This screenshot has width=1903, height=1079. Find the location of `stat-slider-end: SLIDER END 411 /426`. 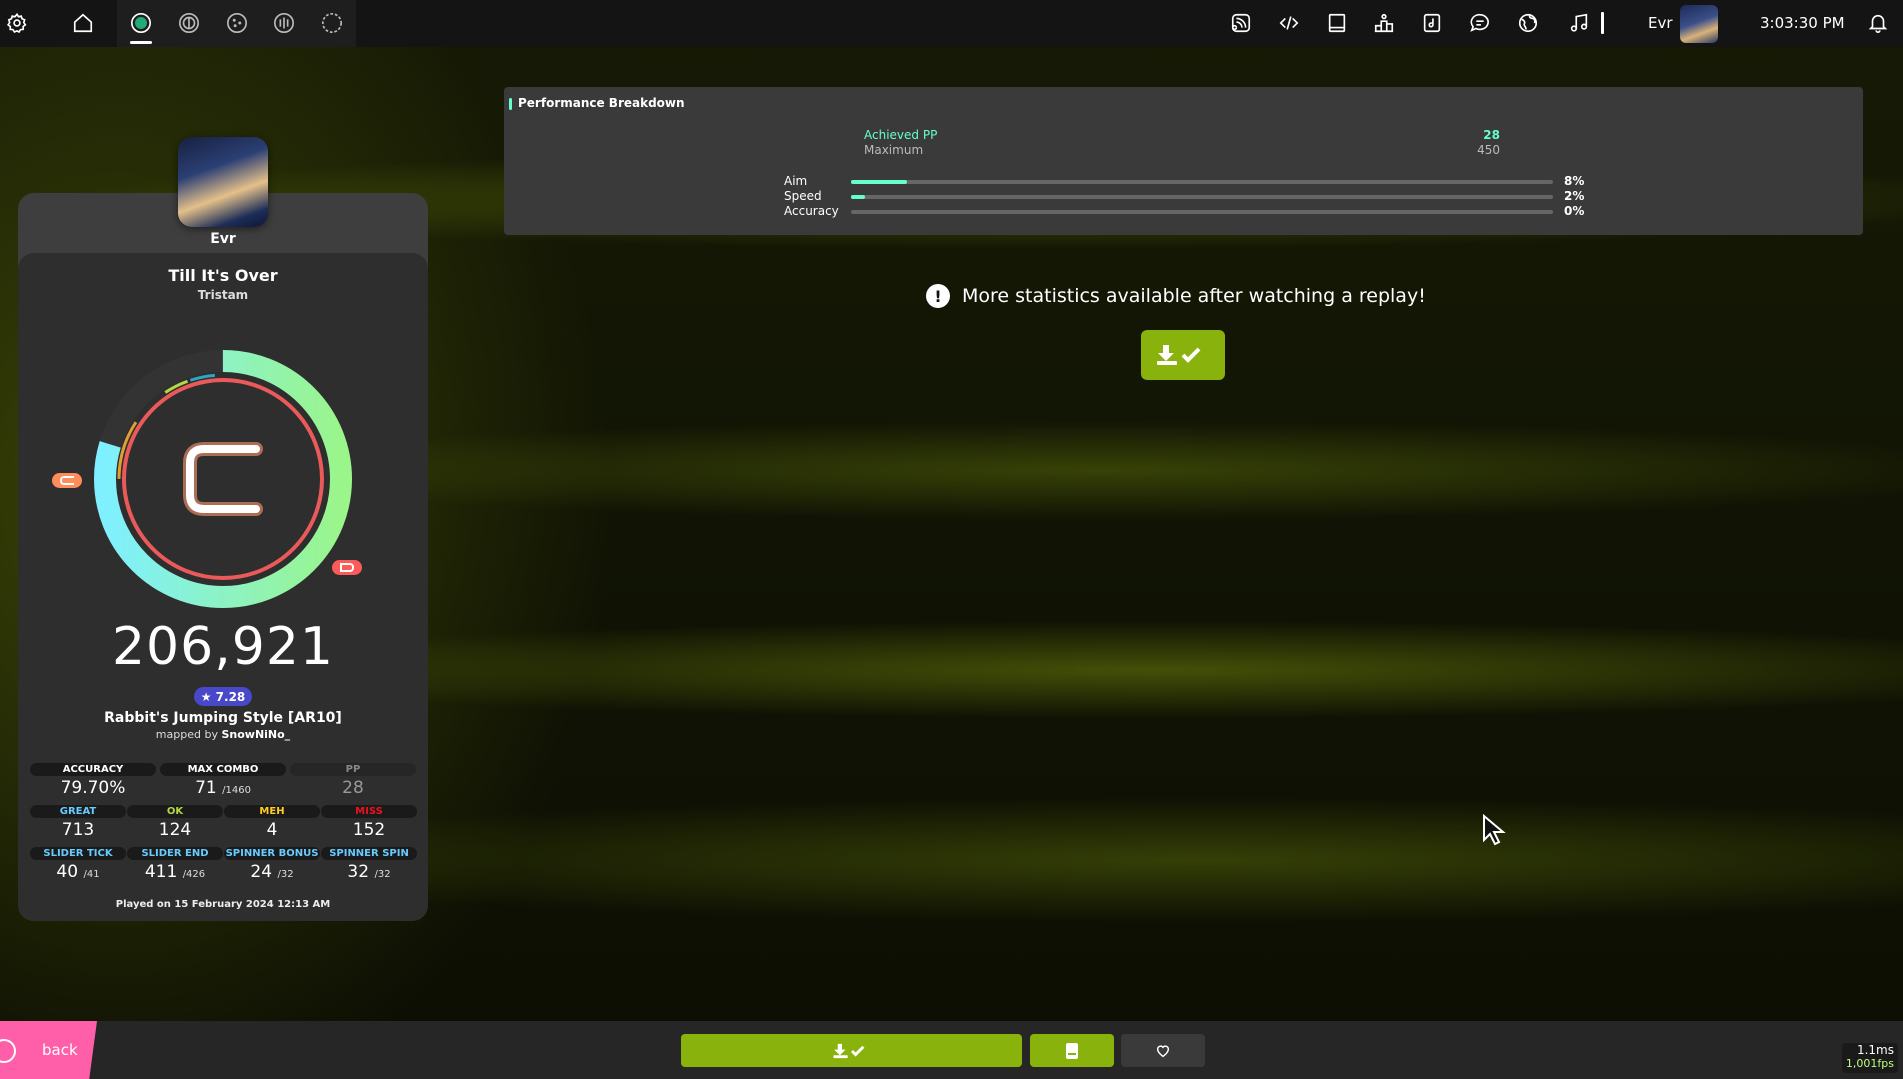

stat-slider-end: SLIDER END 411 /426 is located at coordinates (175, 864).